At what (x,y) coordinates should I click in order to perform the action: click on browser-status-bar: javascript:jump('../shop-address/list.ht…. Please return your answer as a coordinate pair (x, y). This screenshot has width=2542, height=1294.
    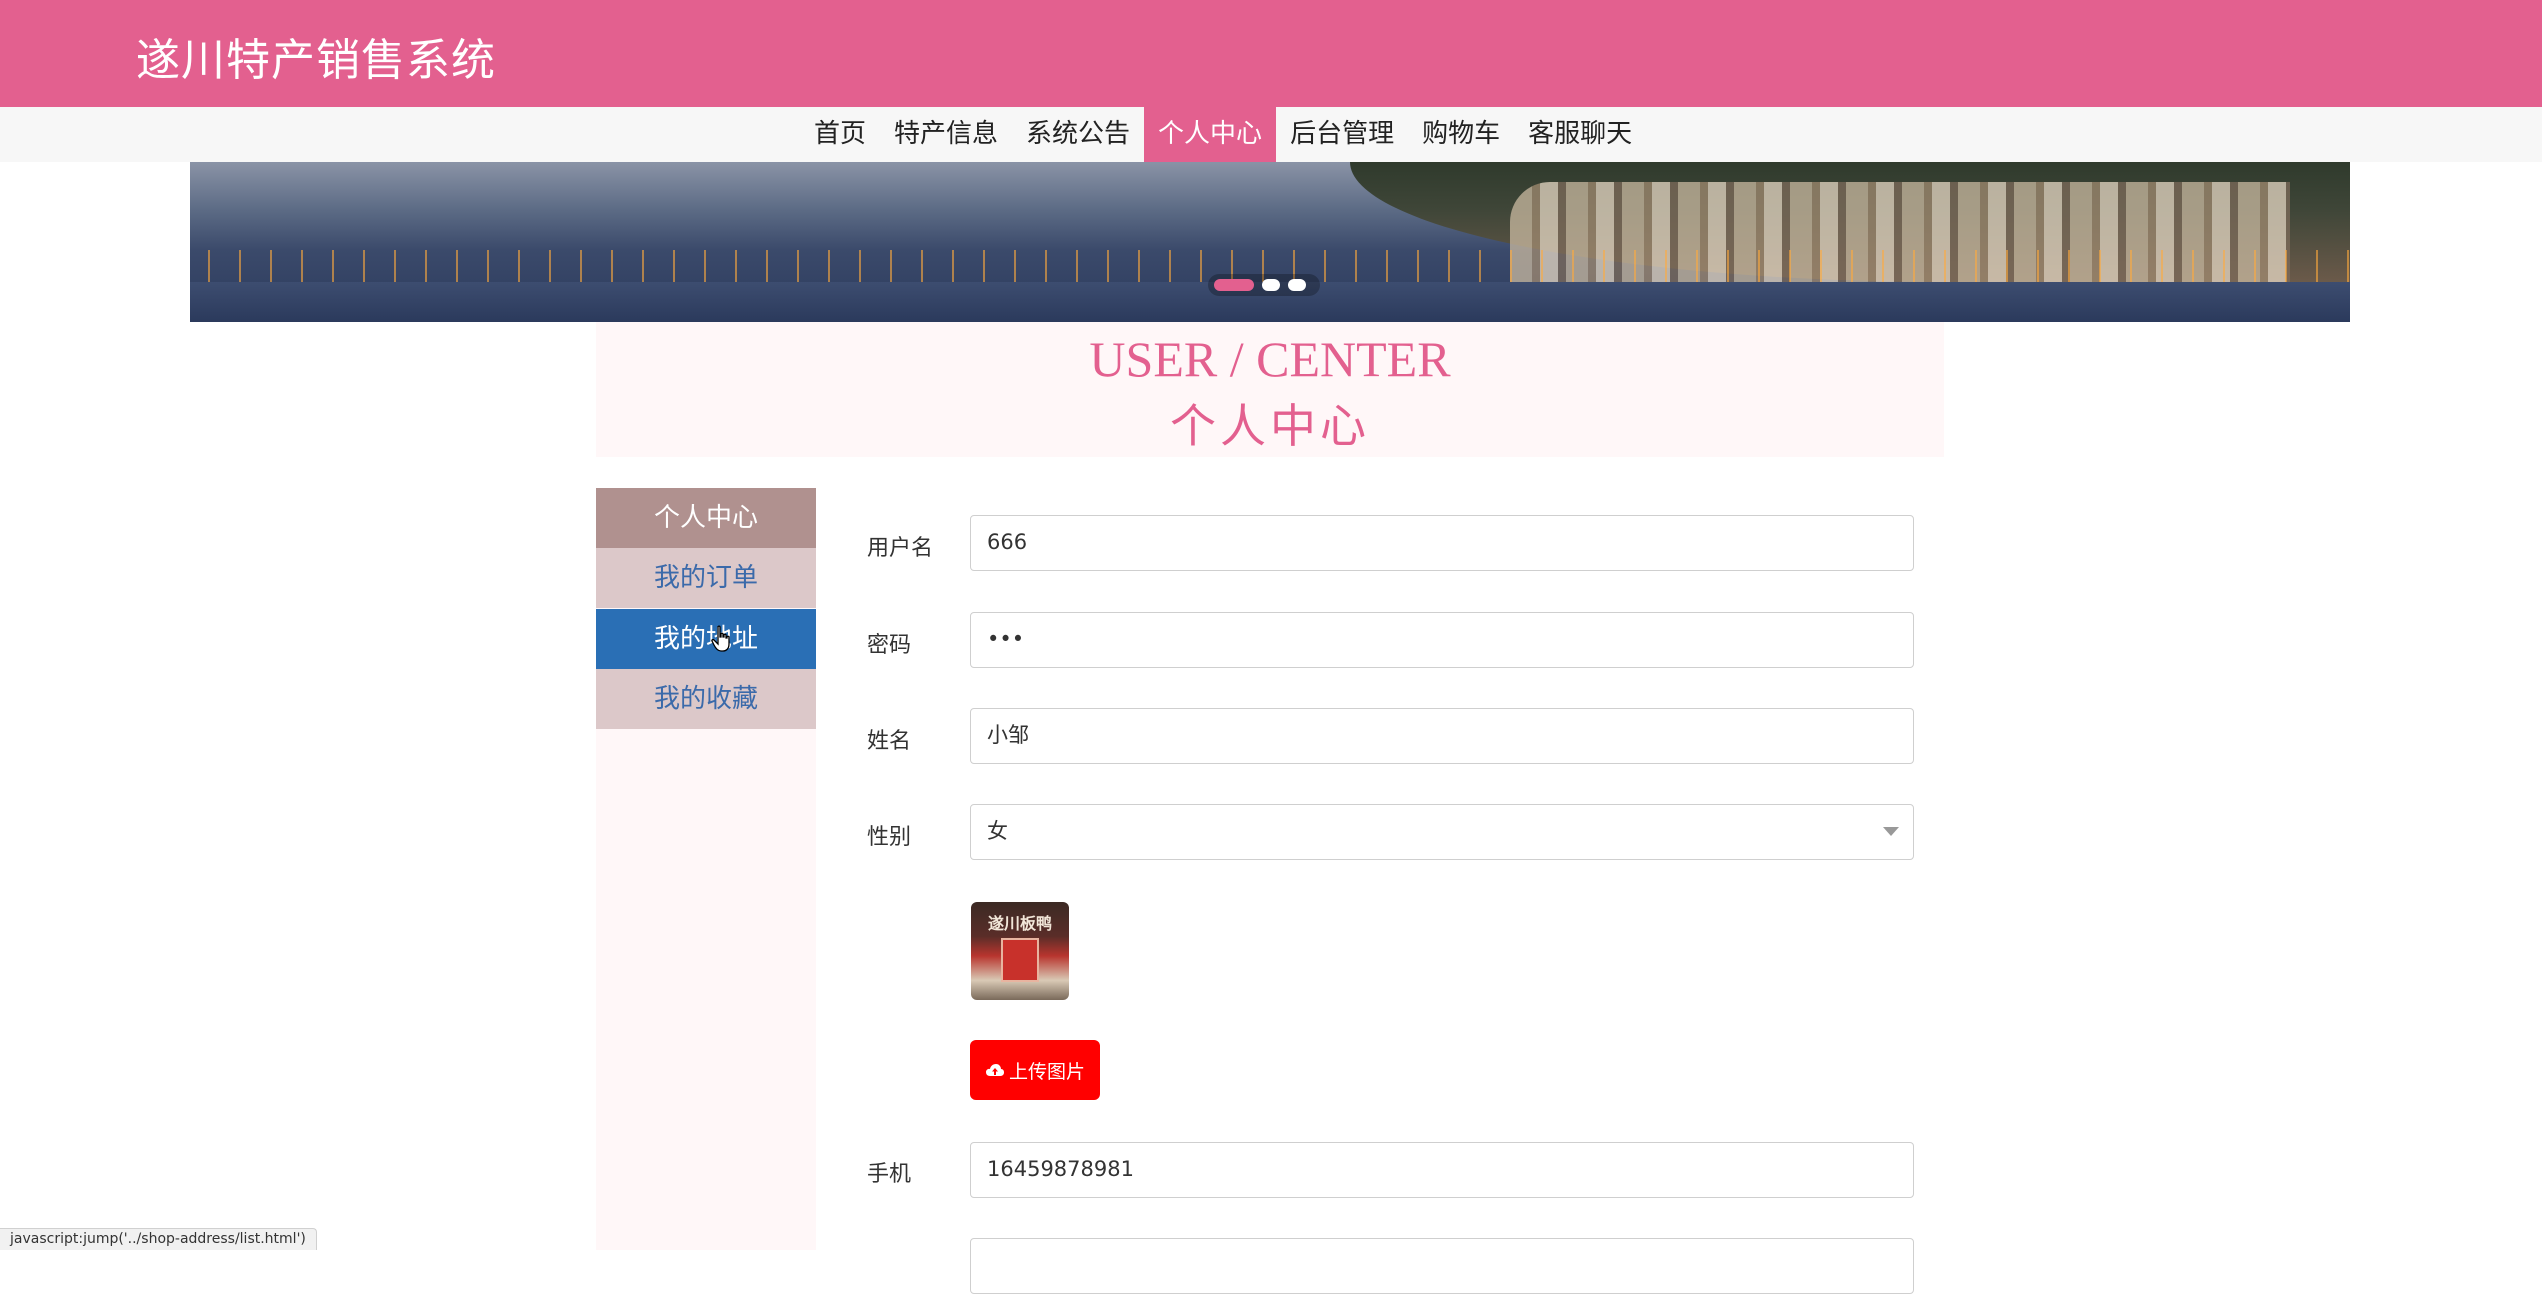
    Looking at the image, I should click on (158, 1239).